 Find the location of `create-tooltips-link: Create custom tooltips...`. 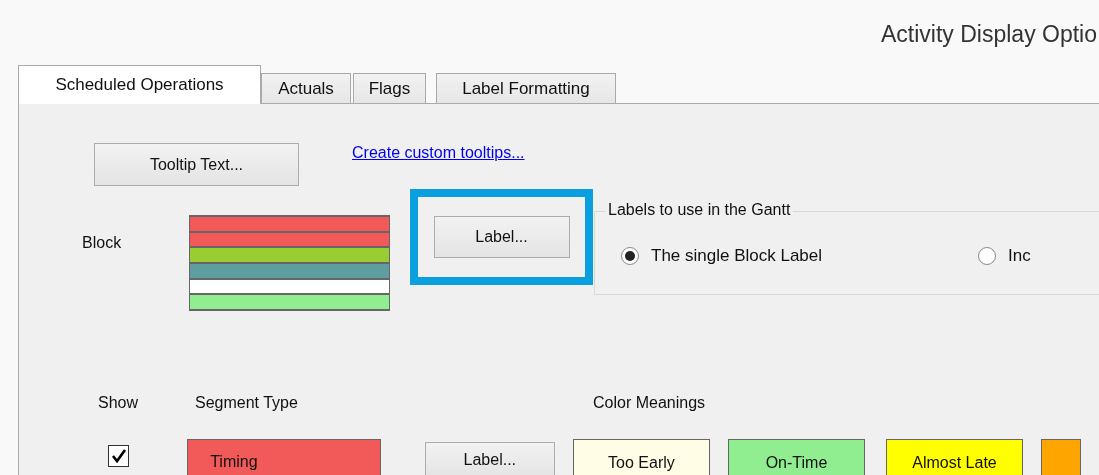

create-tooltips-link: Create custom tooltips... is located at coordinates (438, 153).